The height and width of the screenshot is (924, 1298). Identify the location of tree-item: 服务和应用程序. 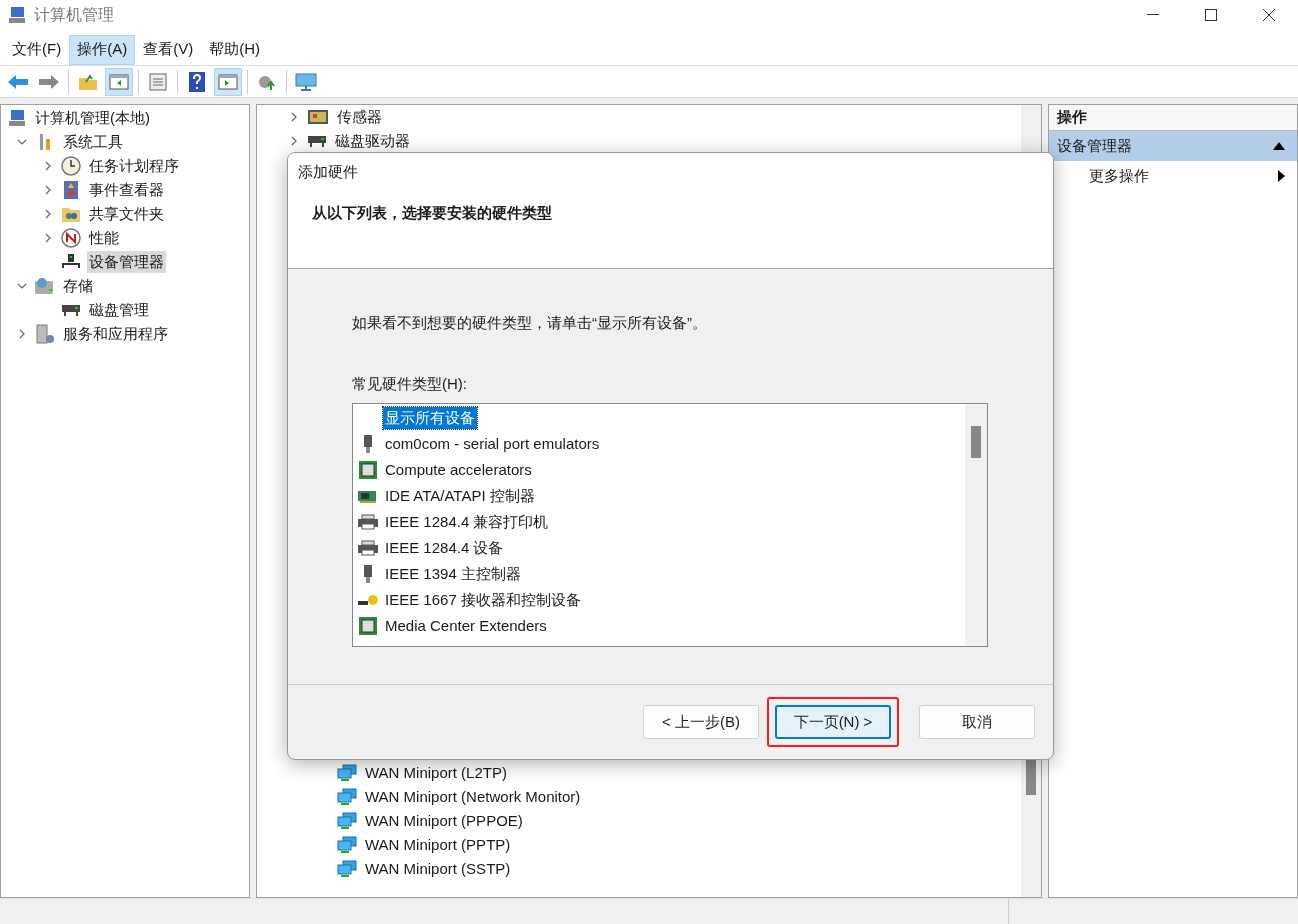
(115, 334).